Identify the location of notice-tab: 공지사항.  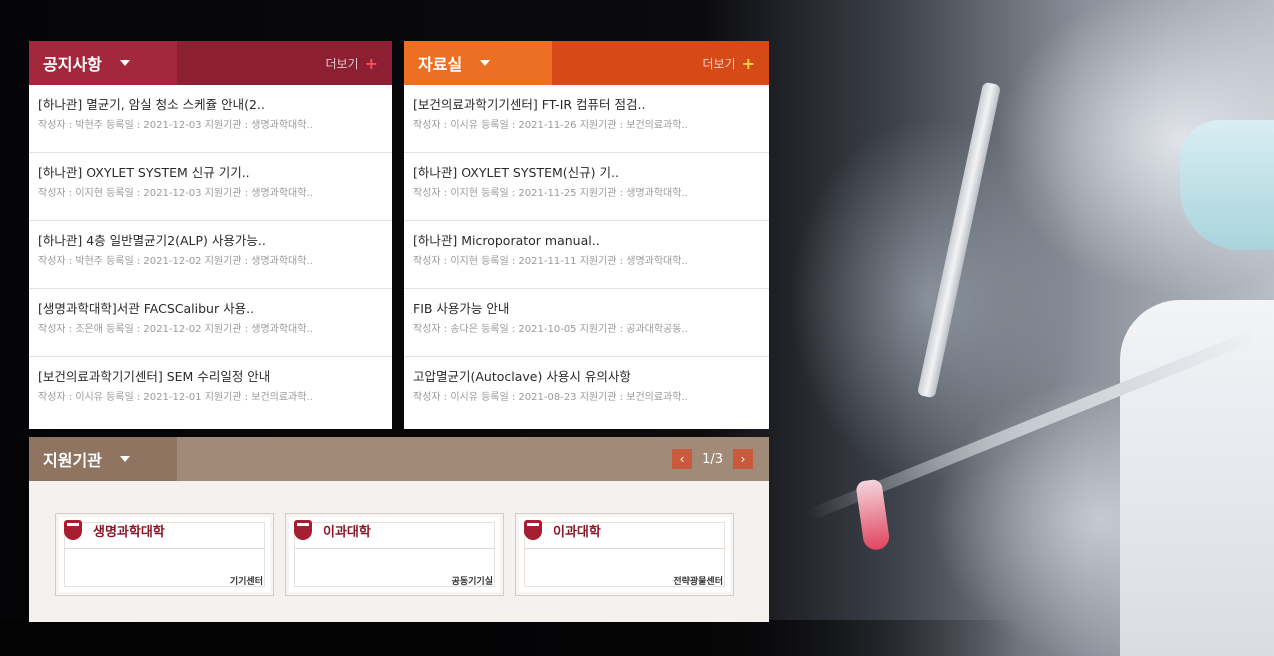
(103, 63).